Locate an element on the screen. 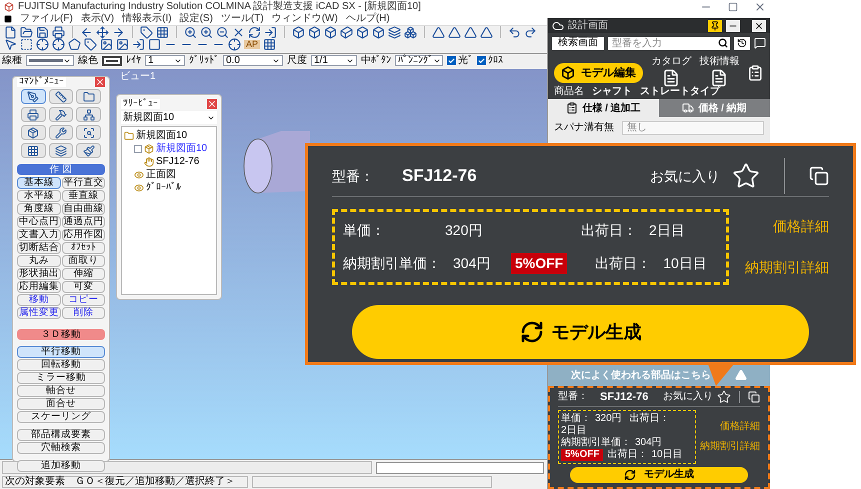 The width and height of the screenshot is (861, 489). command-button: 基本線 is located at coordinates (38, 183).